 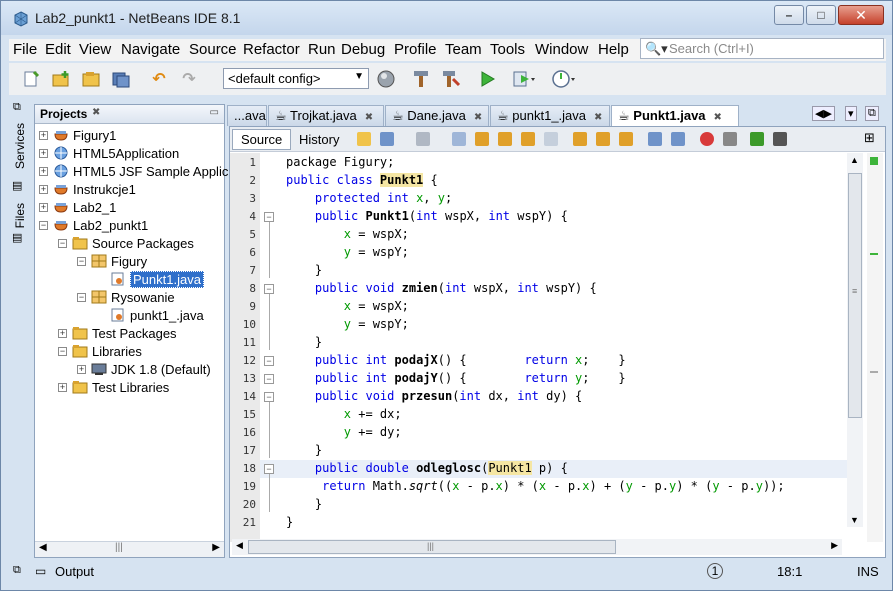 I want to click on code-line: public void zmien(int wspX, int wspY) {, so click(x=441, y=290).